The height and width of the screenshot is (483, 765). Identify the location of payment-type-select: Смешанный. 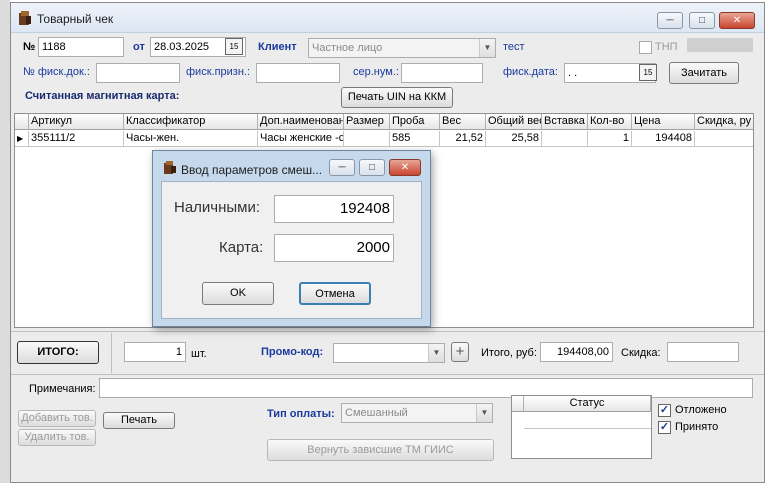
(417, 413).